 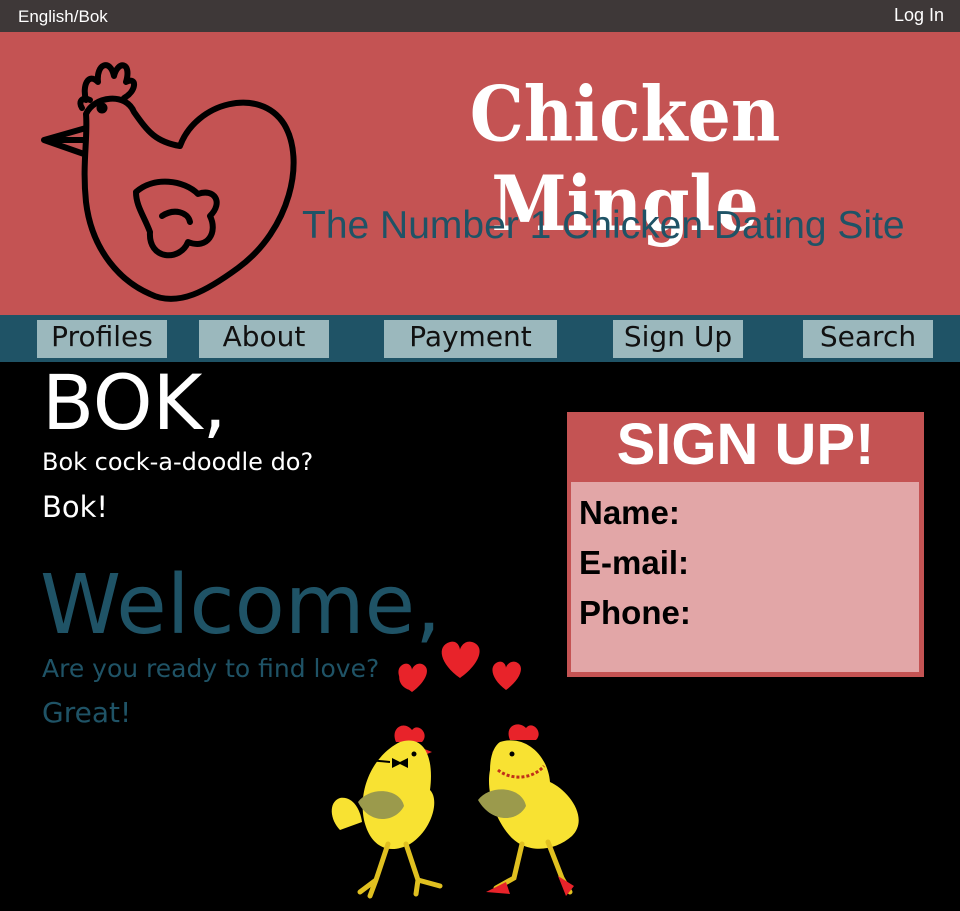 What do you see at coordinates (678, 339) in the screenshot?
I see `nav-item-sign-up: Sign Up` at bounding box center [678, 339].